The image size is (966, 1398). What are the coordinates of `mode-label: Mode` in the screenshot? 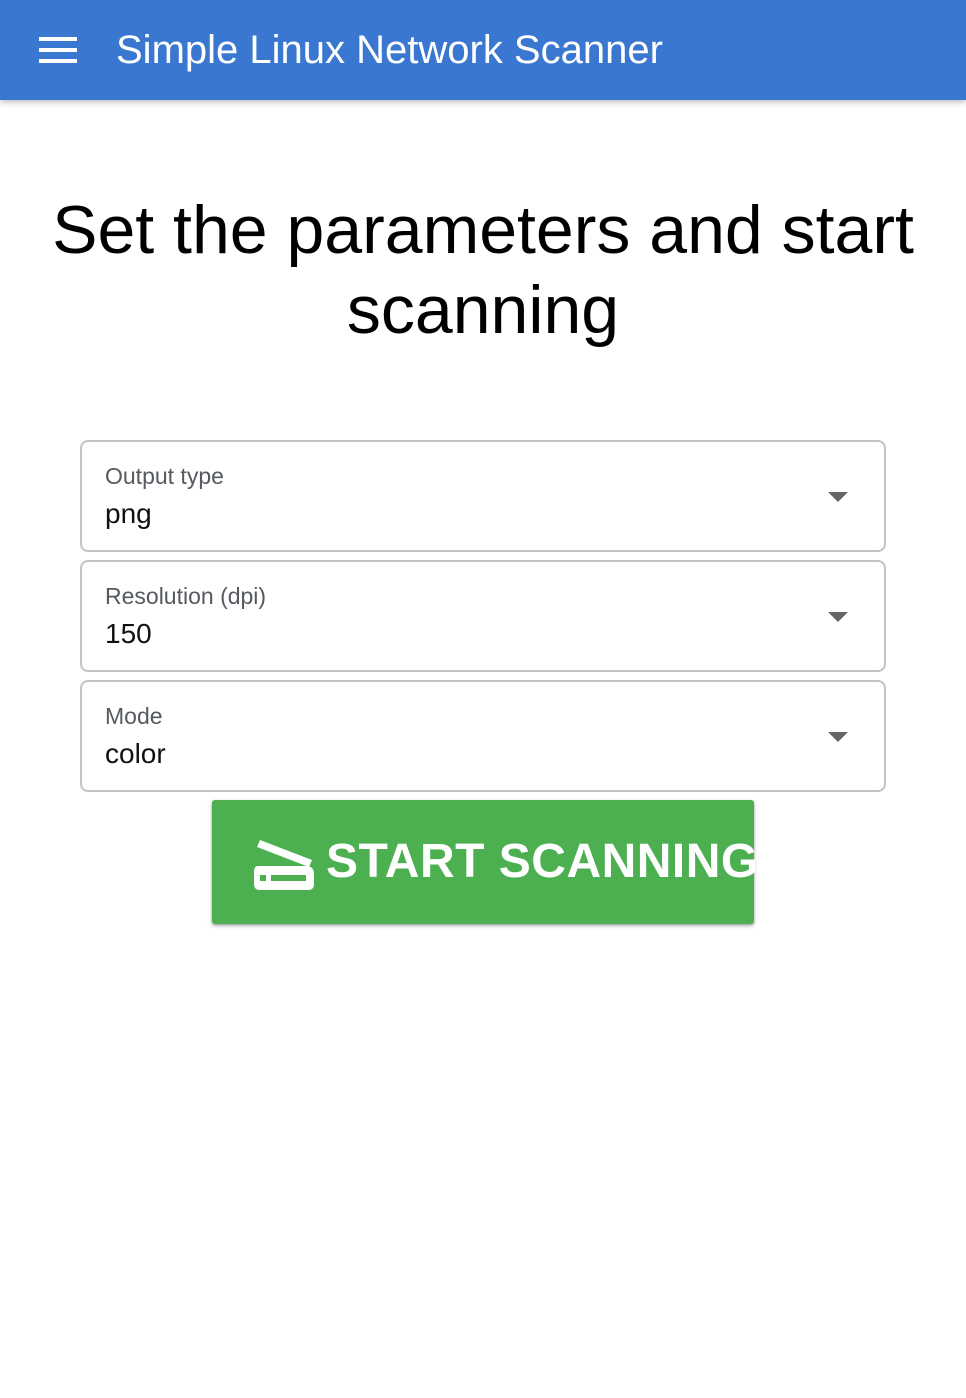 It's located at (134, 716).